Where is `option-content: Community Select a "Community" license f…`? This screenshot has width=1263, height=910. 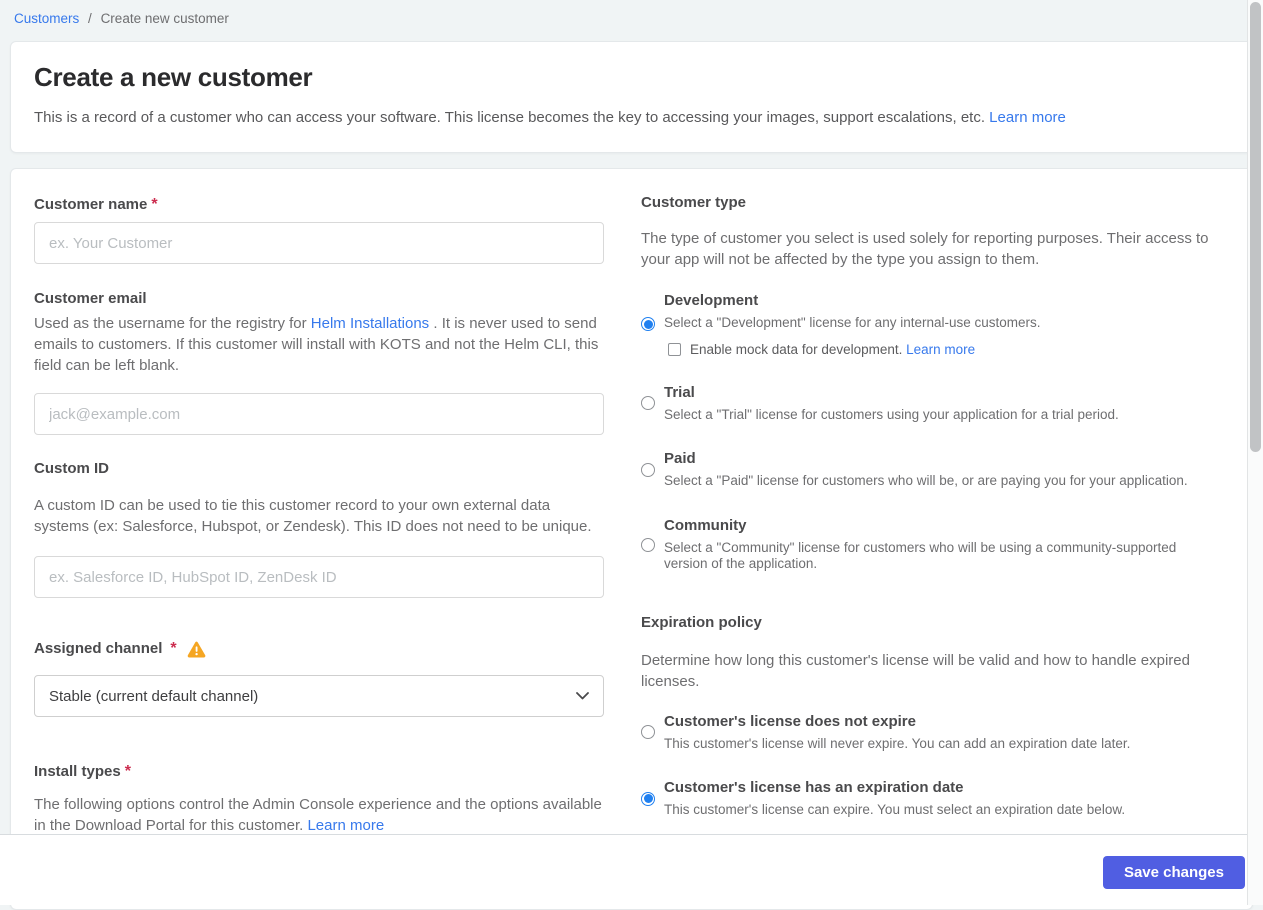 option-content: Community Select a "Community" license f… is located at coordinates (937, 545).